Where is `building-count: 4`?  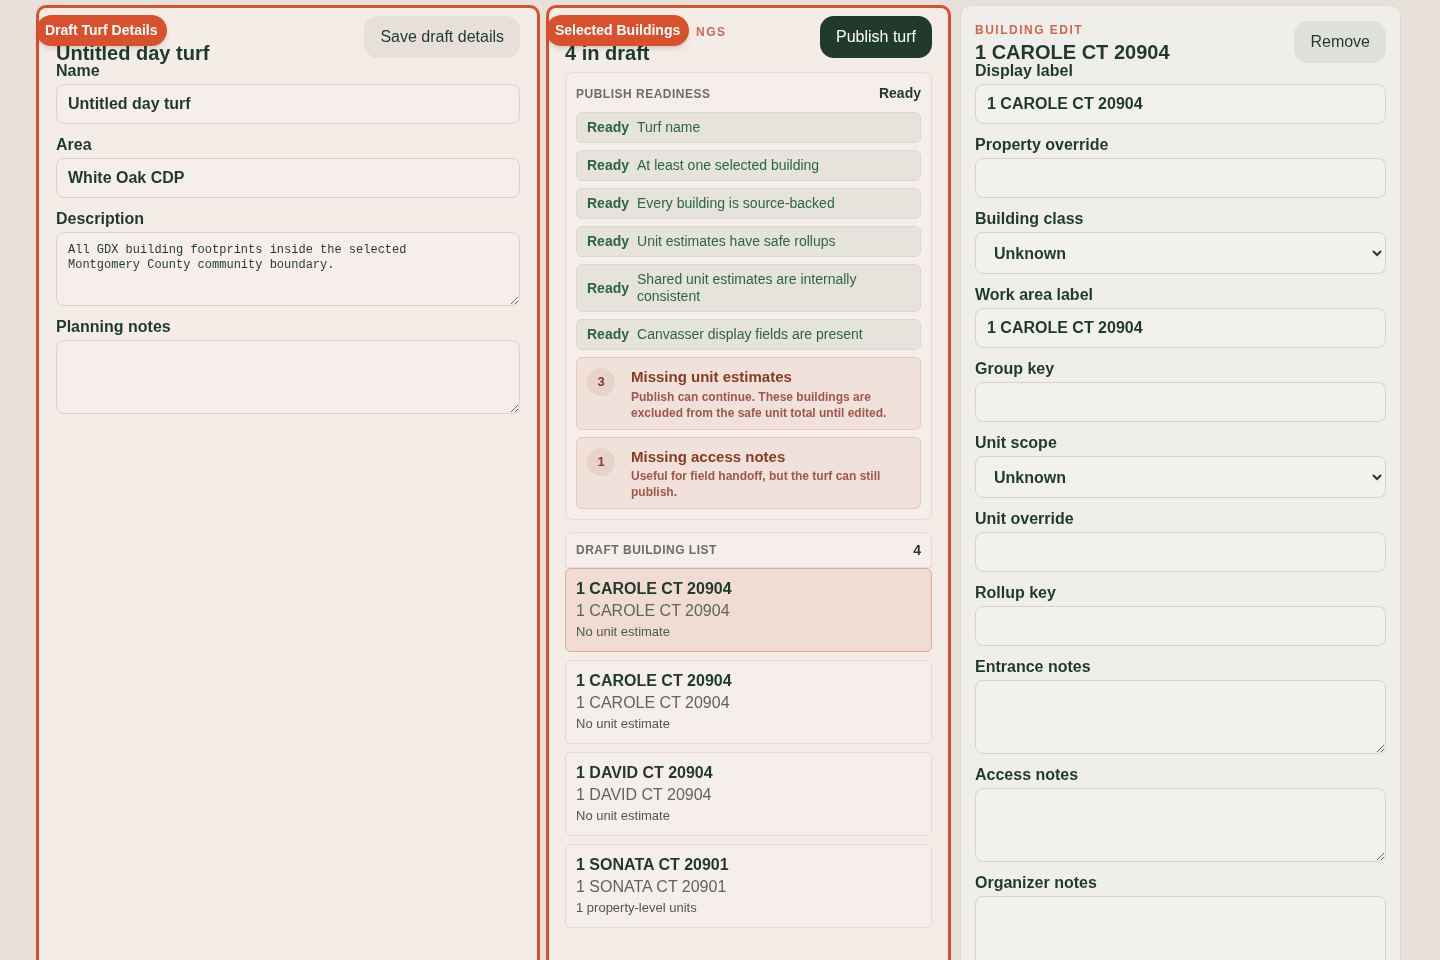
building-count: 4 is located at coordinates (917, 550).